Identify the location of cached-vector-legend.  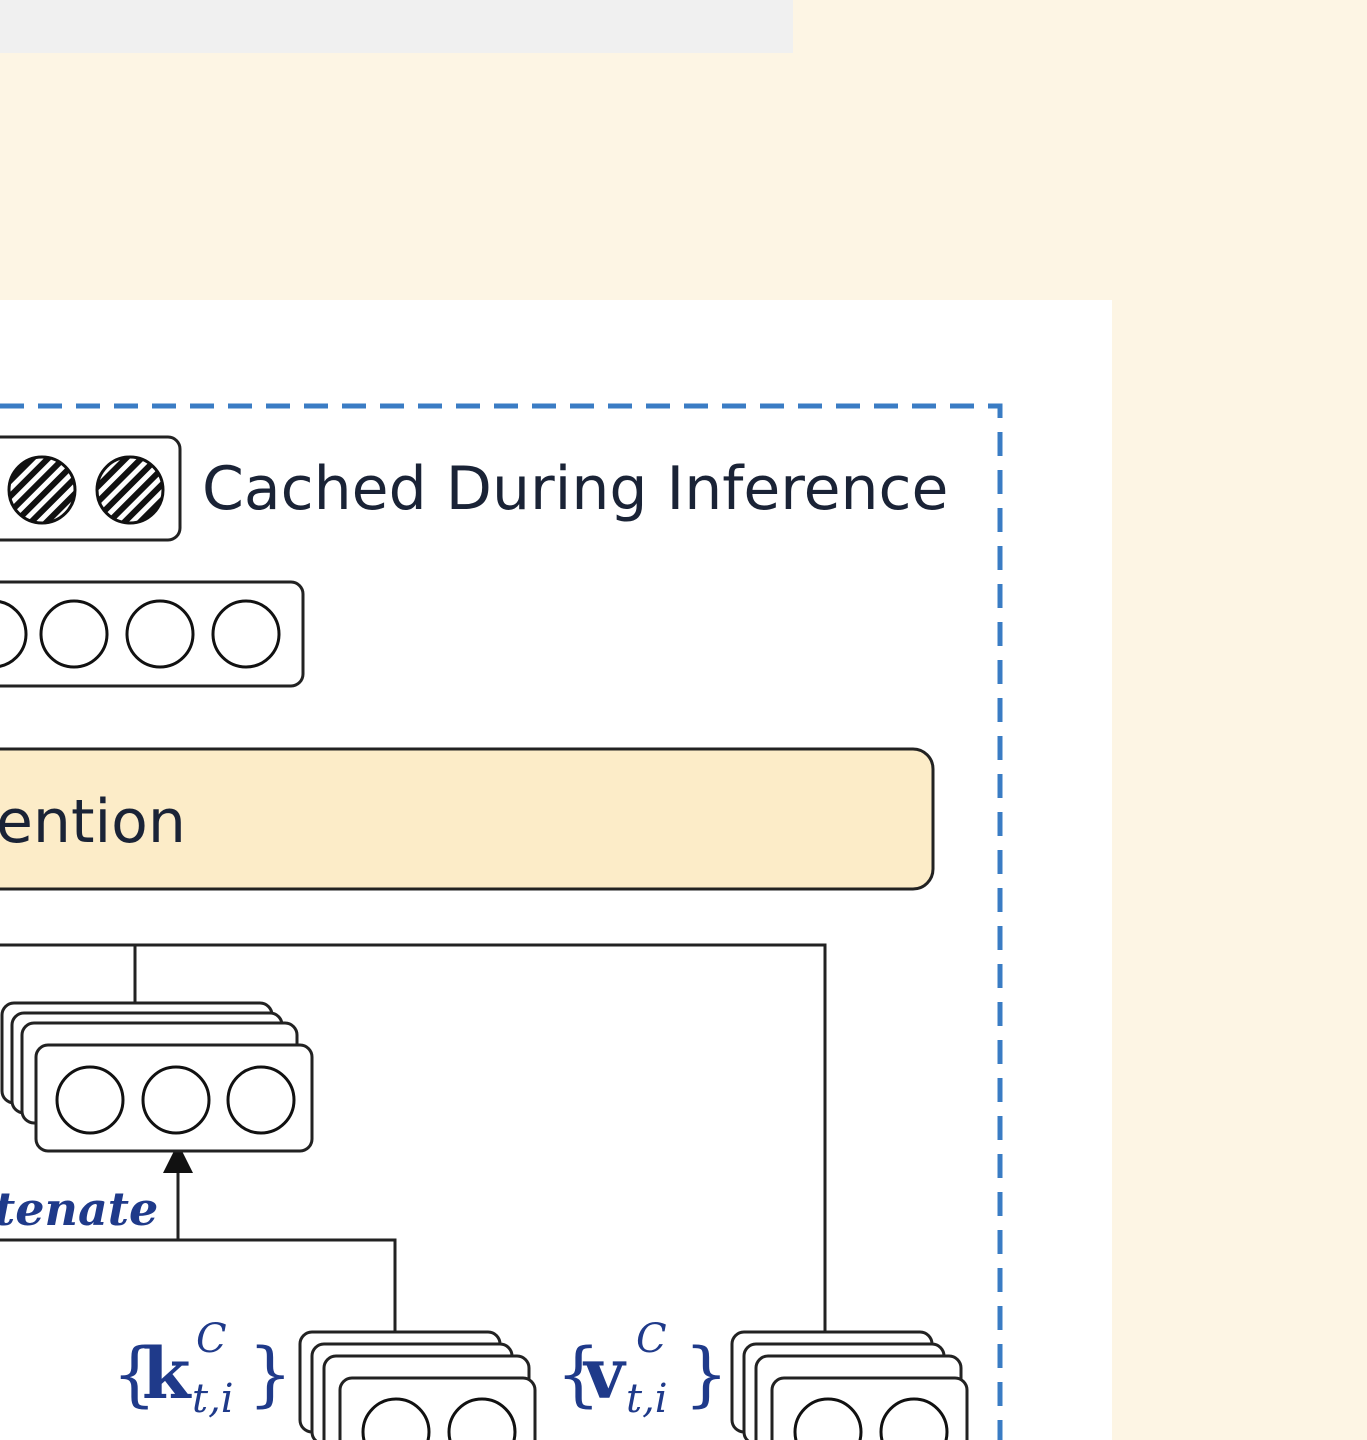
(91, 488).